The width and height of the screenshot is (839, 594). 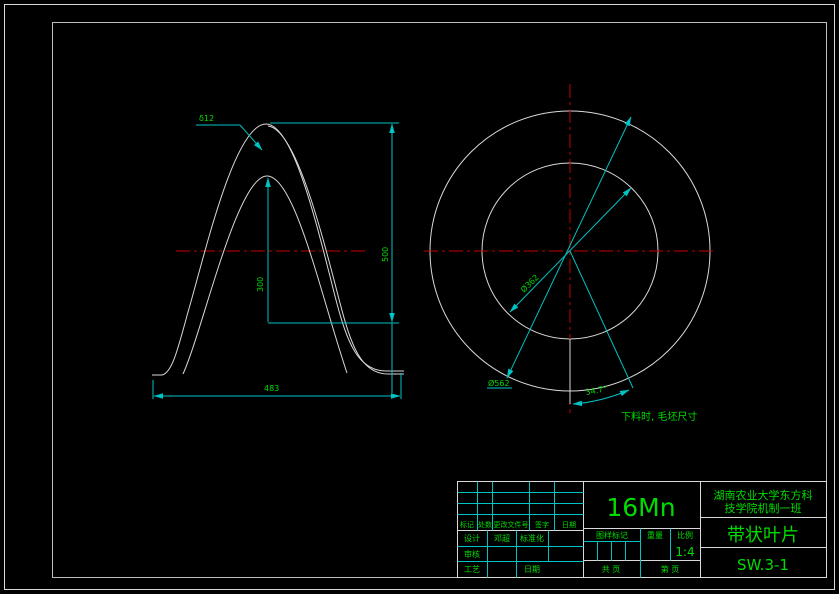 I want to click on profile-view: δ12 500 300 483, so click(x=278, y=256).